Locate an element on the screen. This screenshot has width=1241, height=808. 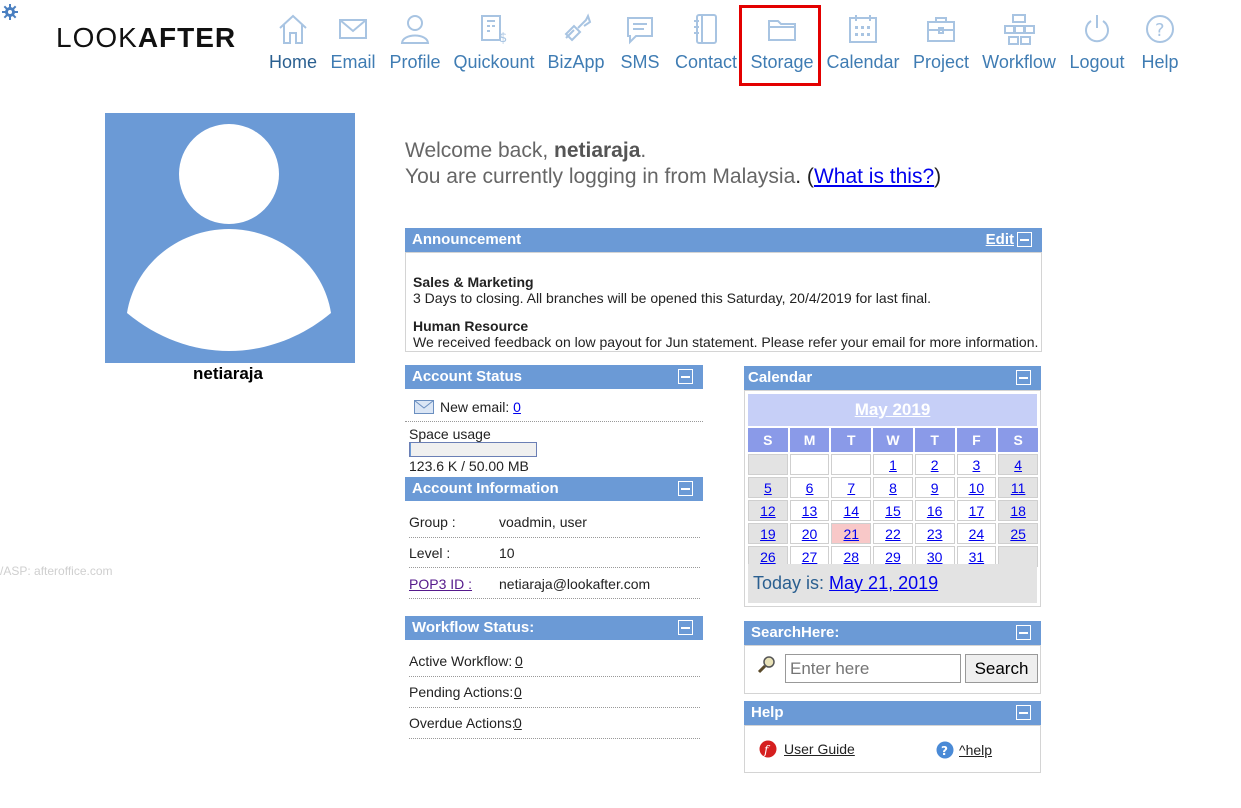
calendar-day-link: 17 is located at coordinates (977, 511).